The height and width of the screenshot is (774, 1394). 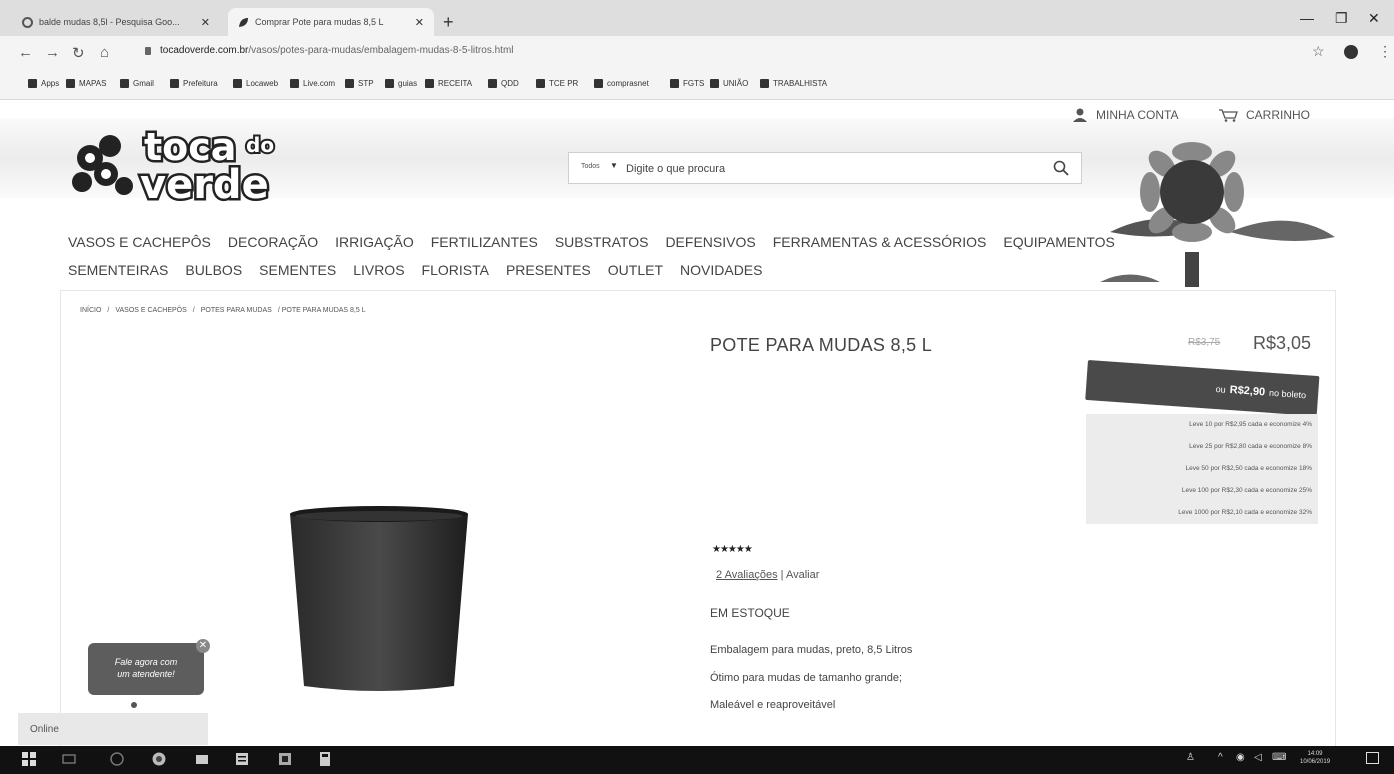 I want to click on bookmark-receita: RECEITA, so click(x=448, y=83).